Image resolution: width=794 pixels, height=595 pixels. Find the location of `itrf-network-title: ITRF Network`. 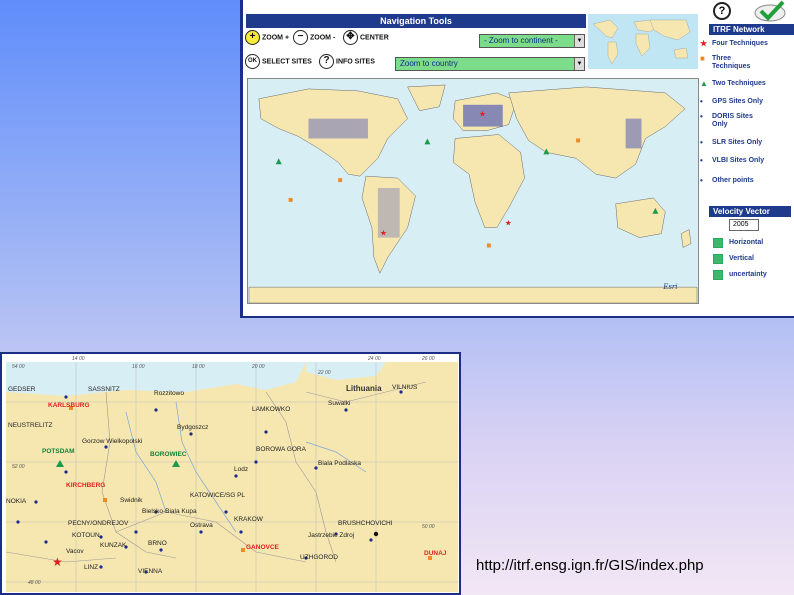

itrf-network-title: ITRF Network is located at coordinates (751, 29).